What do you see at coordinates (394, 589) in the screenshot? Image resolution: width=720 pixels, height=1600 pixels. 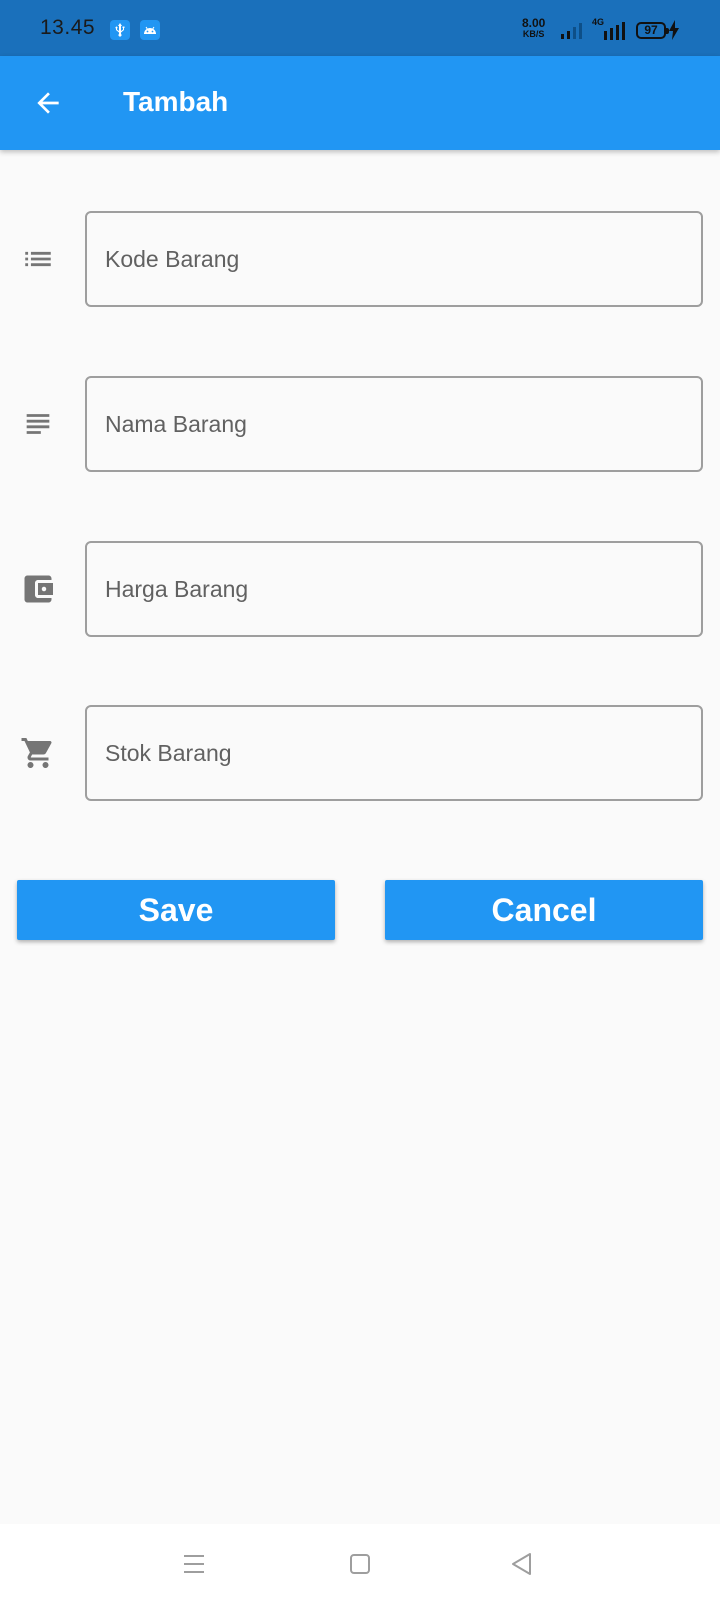 I see `harga-barang-input` at bounding box center [394, 589].